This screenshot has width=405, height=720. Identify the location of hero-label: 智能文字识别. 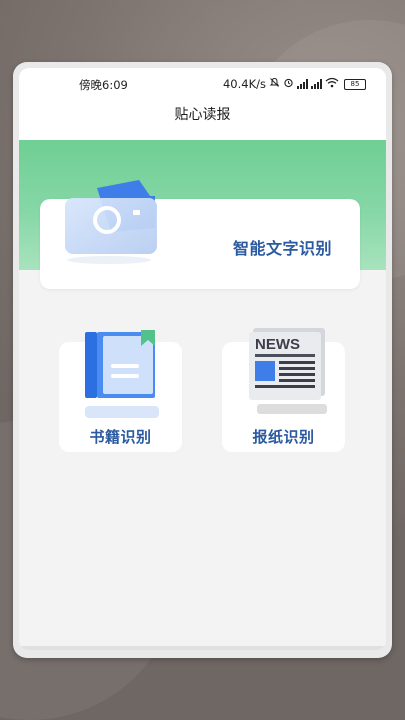
(282, 248).